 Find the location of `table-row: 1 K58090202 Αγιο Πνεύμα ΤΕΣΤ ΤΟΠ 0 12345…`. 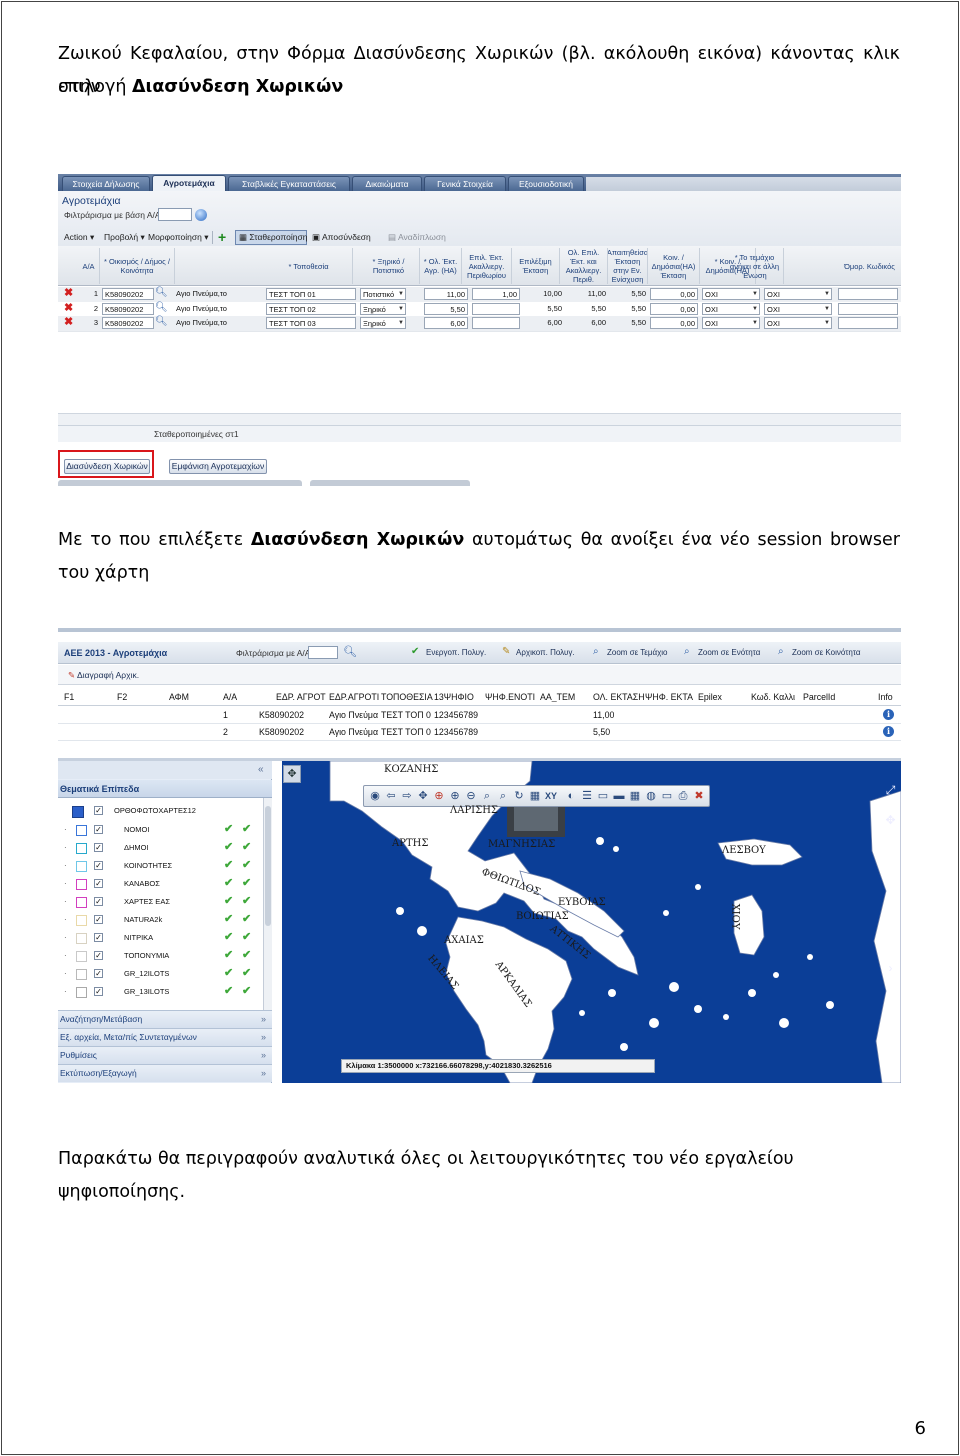

table-row: 1 K58090202 Αγιο Πνεύμα ΤΕΣΤ ΤΟΠ 0 12345… is located at coordinates (479, 715).